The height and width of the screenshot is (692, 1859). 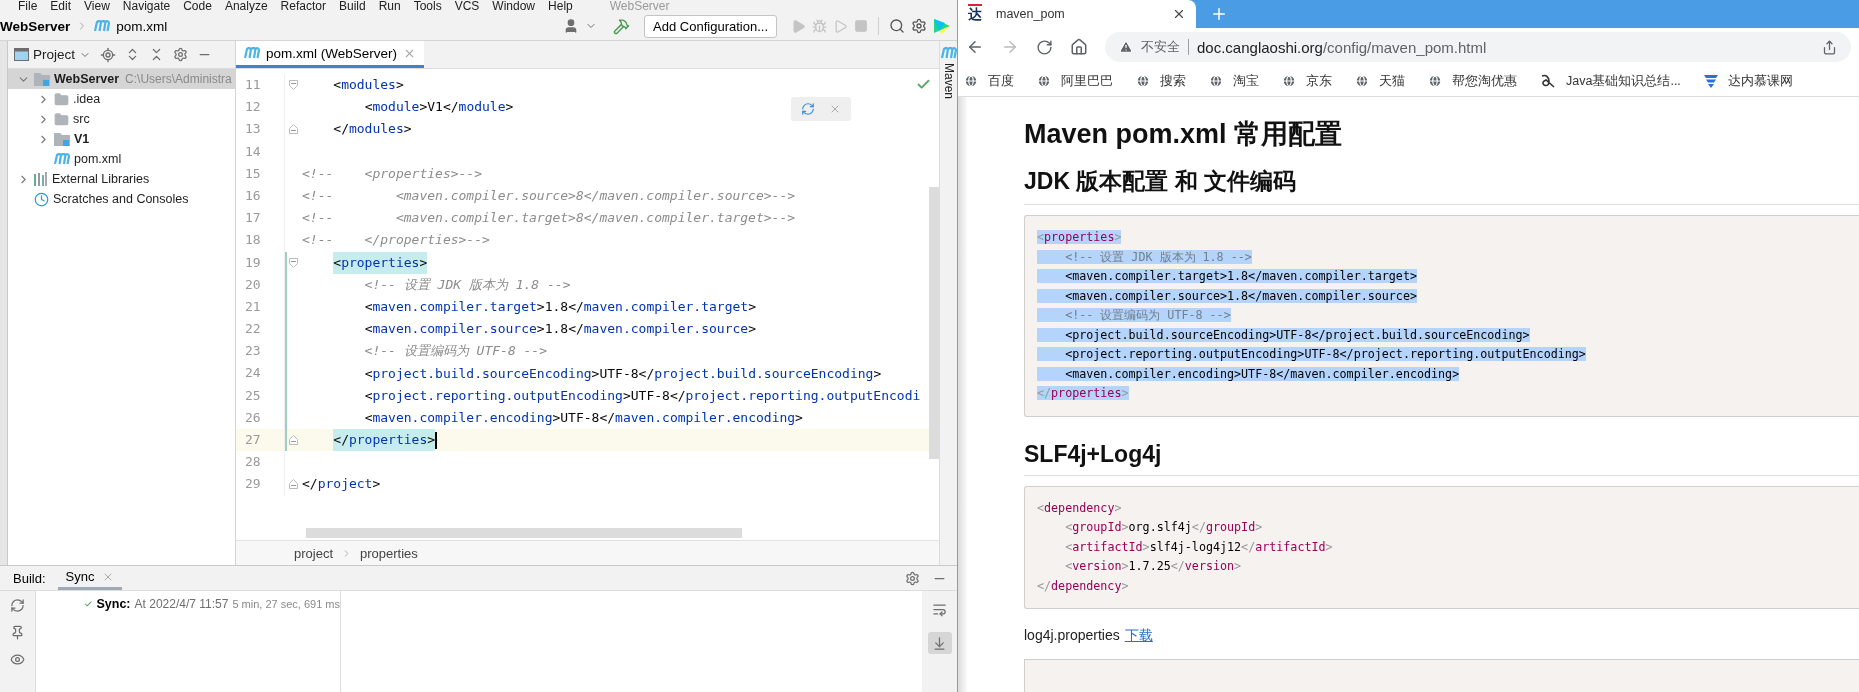 What do you see at coordinates (948, 303) in the screenshot?
I see `maven-tool-tab: Maven` at bounding box center [948, 303].